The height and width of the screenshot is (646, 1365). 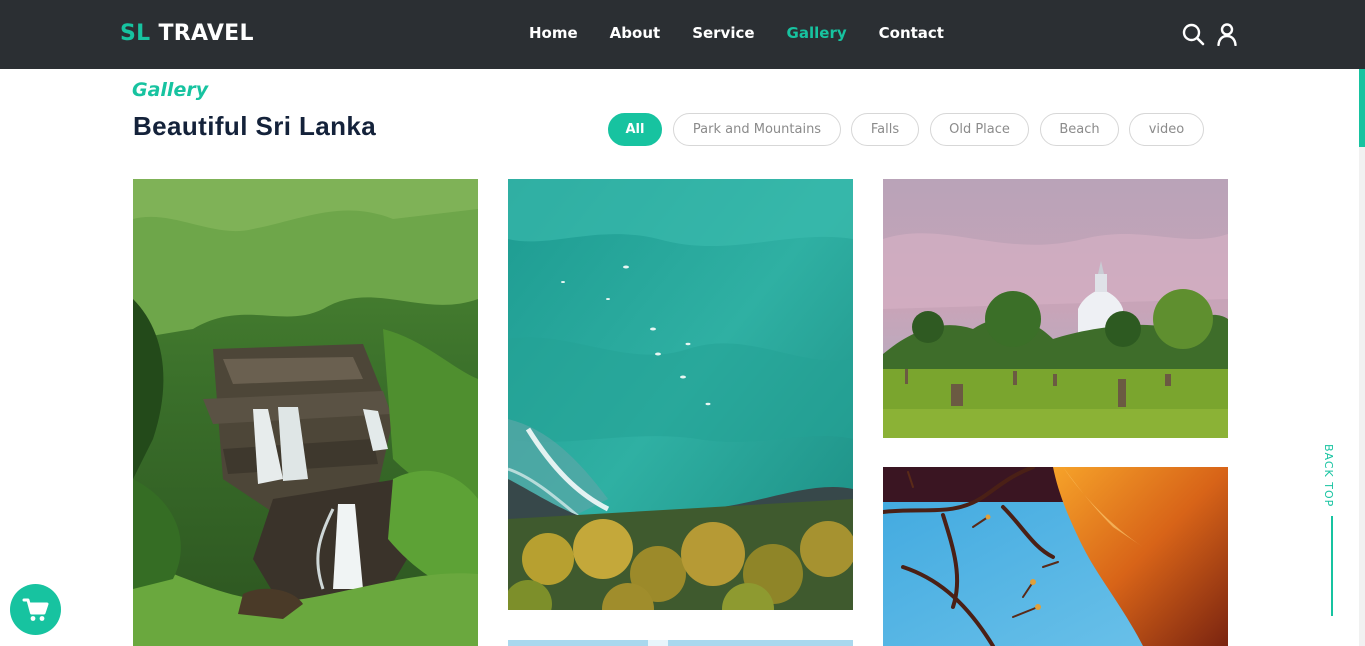 I want to click on back-top-link: BACK TOP, so click(x=1332, y=530).